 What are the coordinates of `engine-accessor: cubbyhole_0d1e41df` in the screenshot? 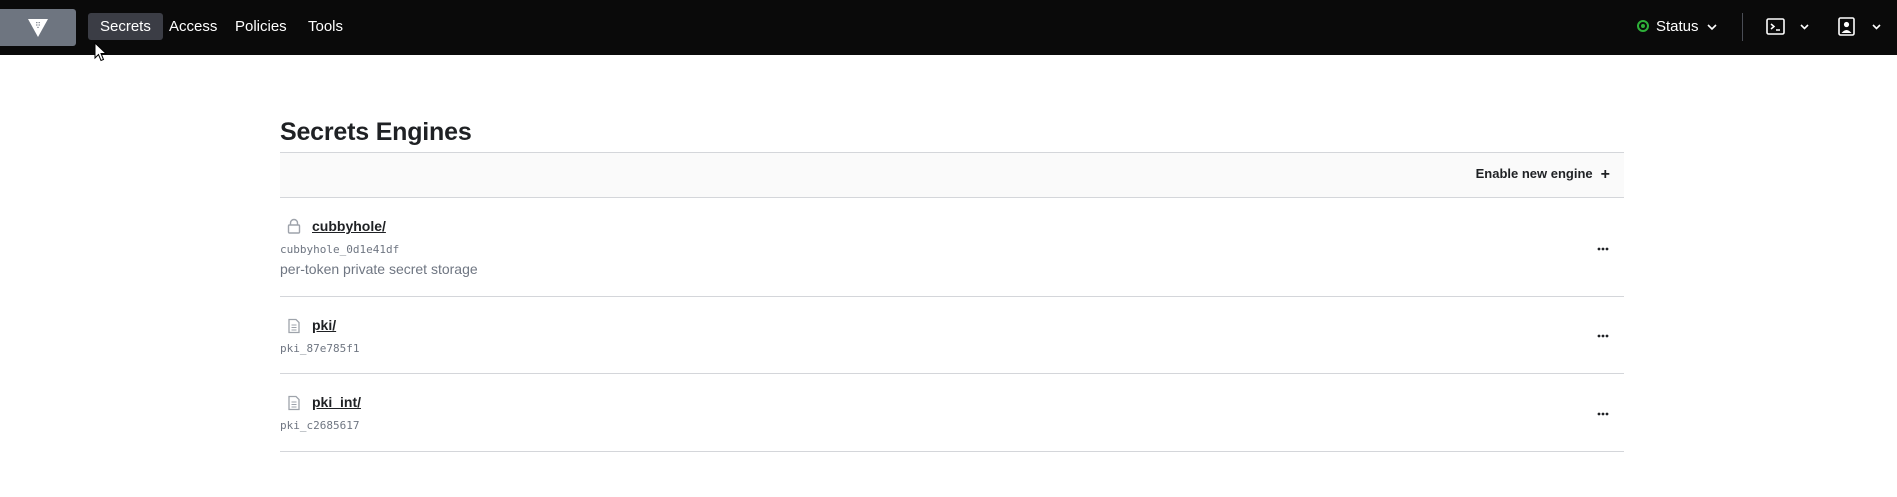 It's located at (340, 249).